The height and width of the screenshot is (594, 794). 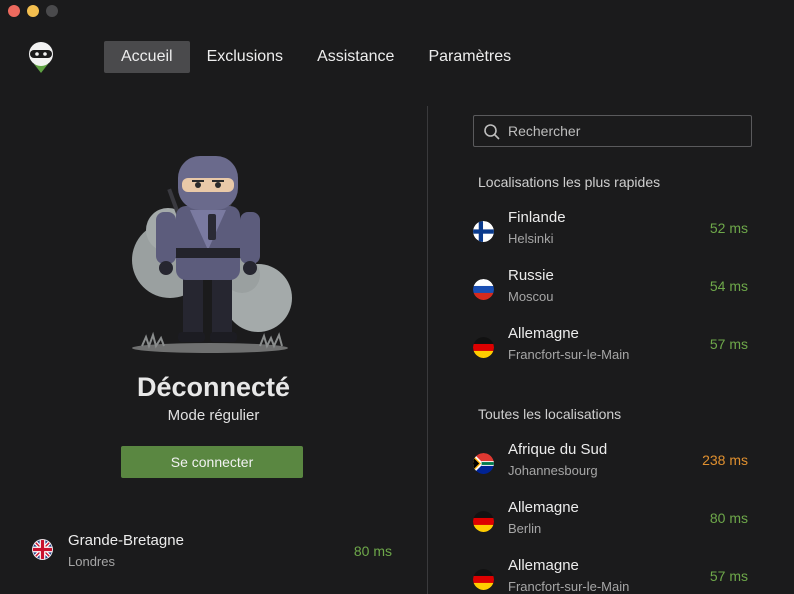 I want to click on all-locations-heading: Toutes les localisations, so click(x=550, y=414).